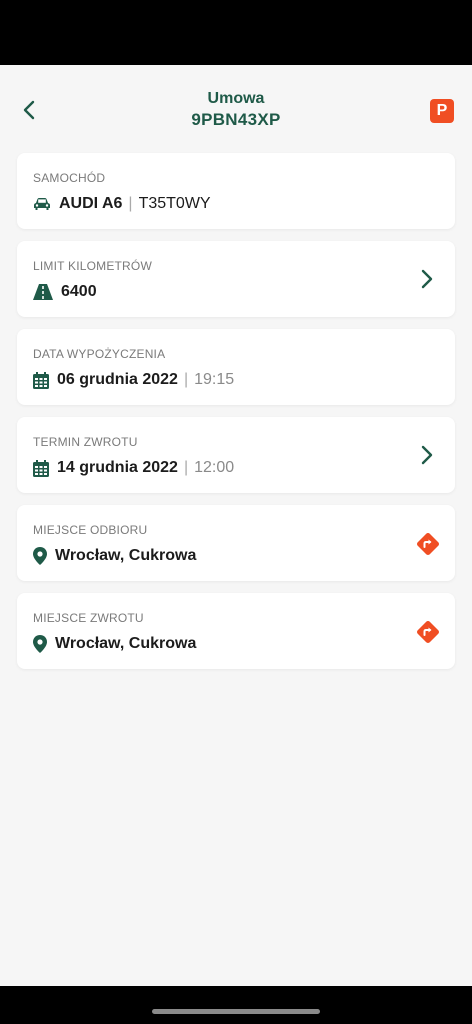  Describe the element at coordinates (236, 119) in the screenshot. I see `contract-number: 9PBN43XP` at that location.